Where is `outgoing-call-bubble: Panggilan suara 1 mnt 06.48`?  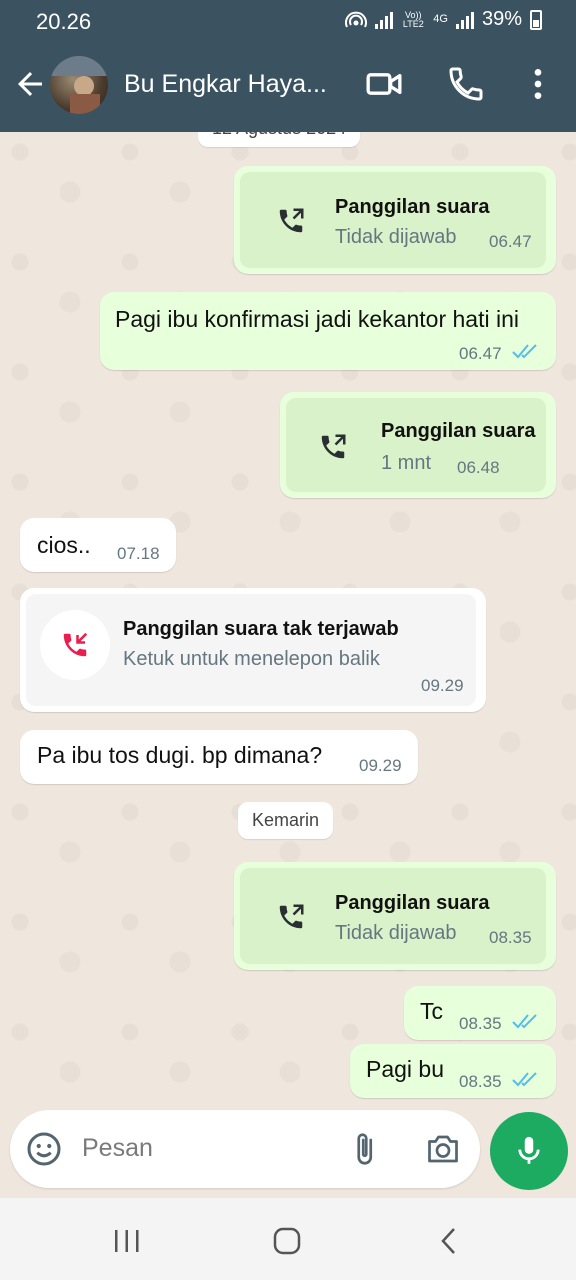 outgoing-call-bubble: Panggilan suara 1 mnt 06.48 is located at coordinates (418, 445).